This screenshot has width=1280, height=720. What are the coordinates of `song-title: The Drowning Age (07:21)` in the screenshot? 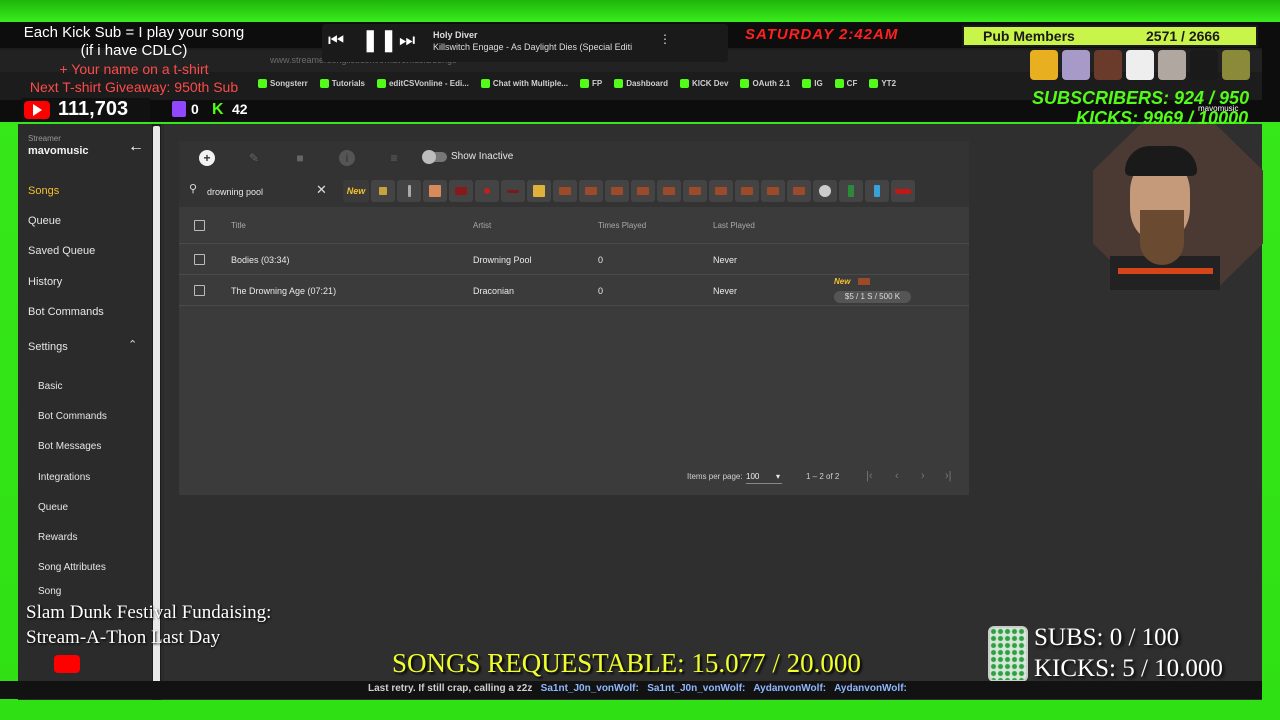 It's located at (283, 291).